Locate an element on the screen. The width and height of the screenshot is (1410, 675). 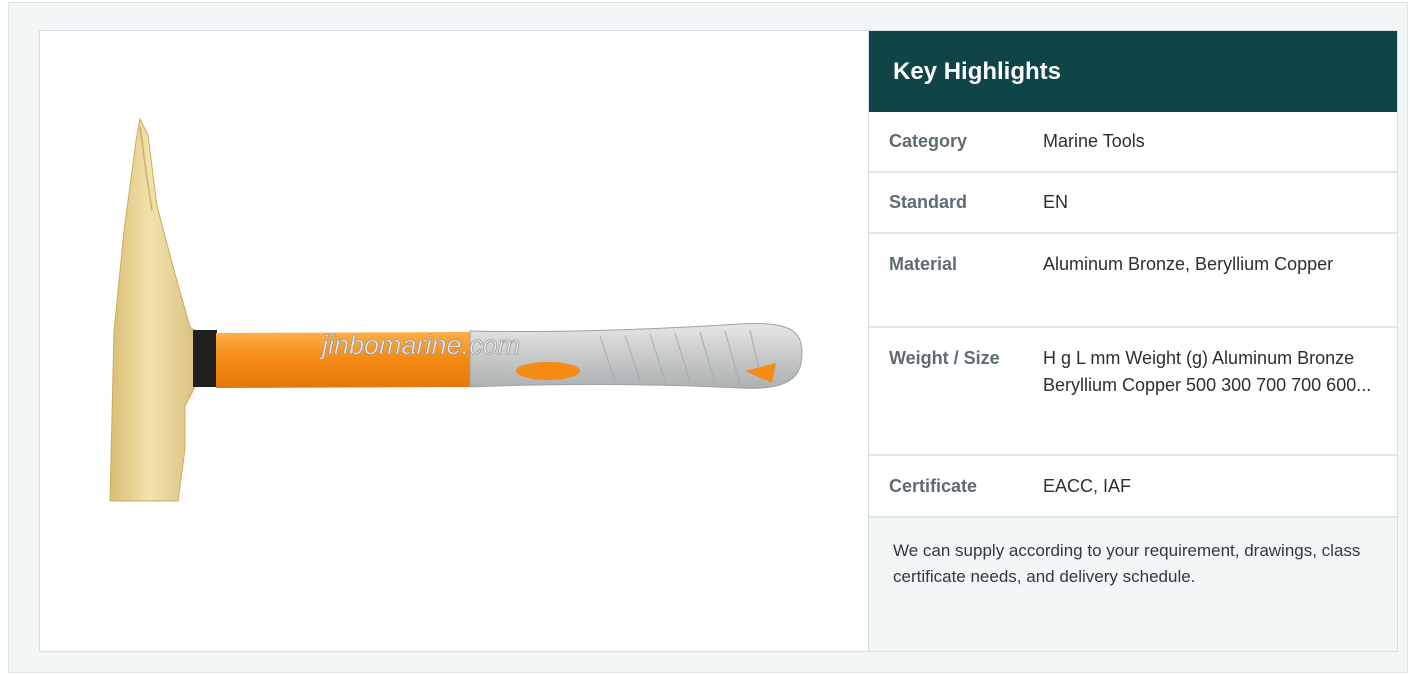
spec-label: Standard is located at coordinates (928, 202).